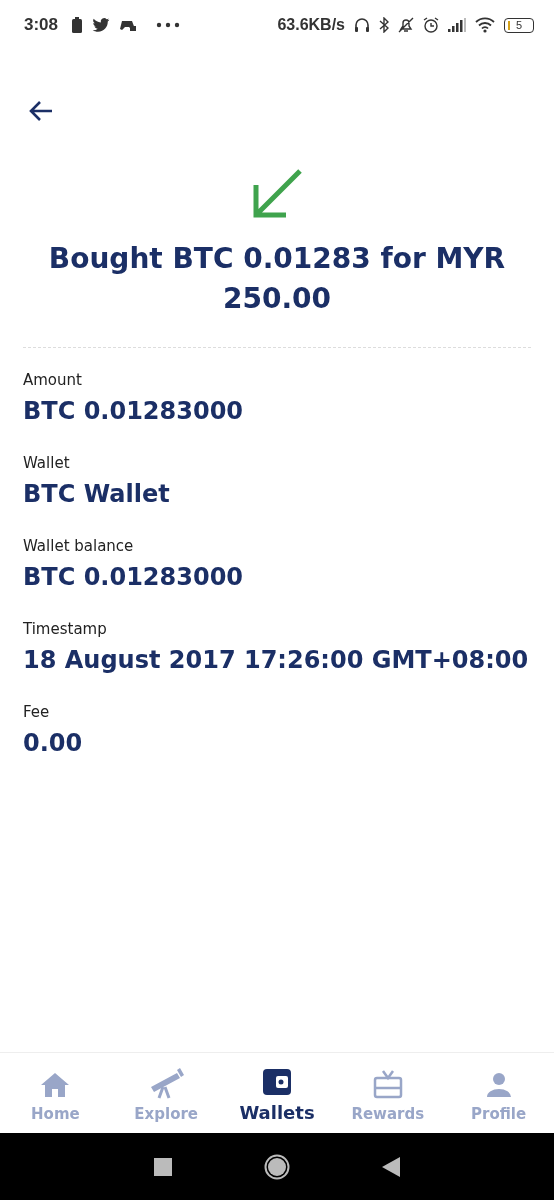 Image resolution: width=554 pixels, height=1200 pixels. I want to click on more-icon, so click(168, 25).